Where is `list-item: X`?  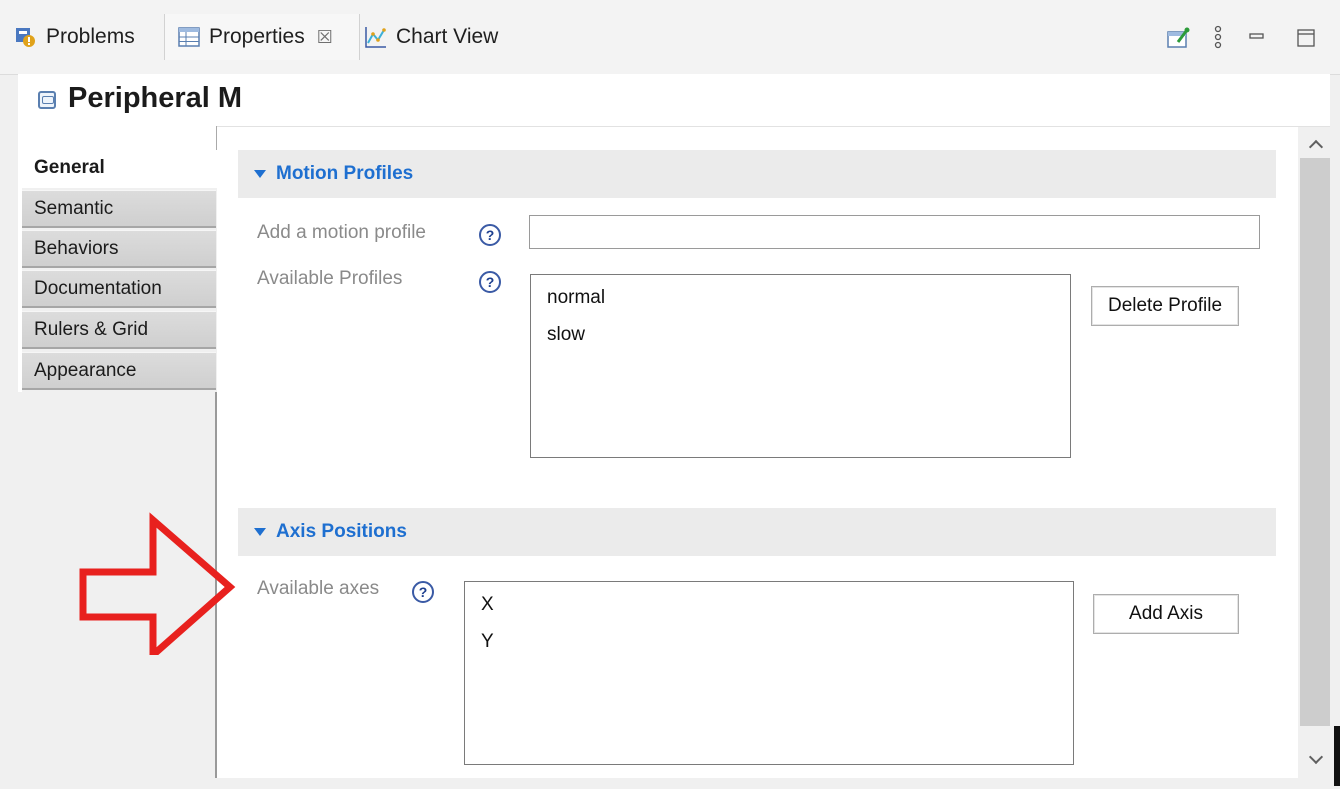
list-item: X is located at coordinates (769, 610).